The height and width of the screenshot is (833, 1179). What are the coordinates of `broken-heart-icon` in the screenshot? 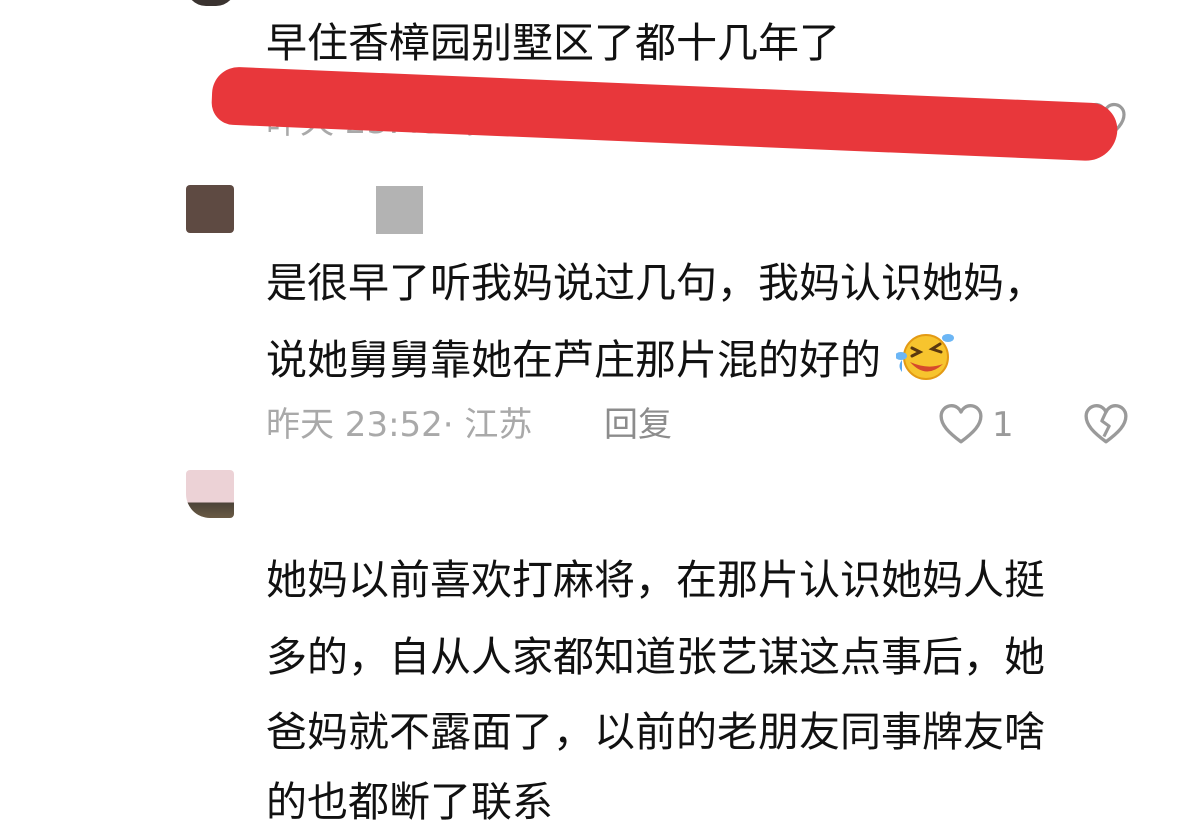 It's located at (1106, 424).